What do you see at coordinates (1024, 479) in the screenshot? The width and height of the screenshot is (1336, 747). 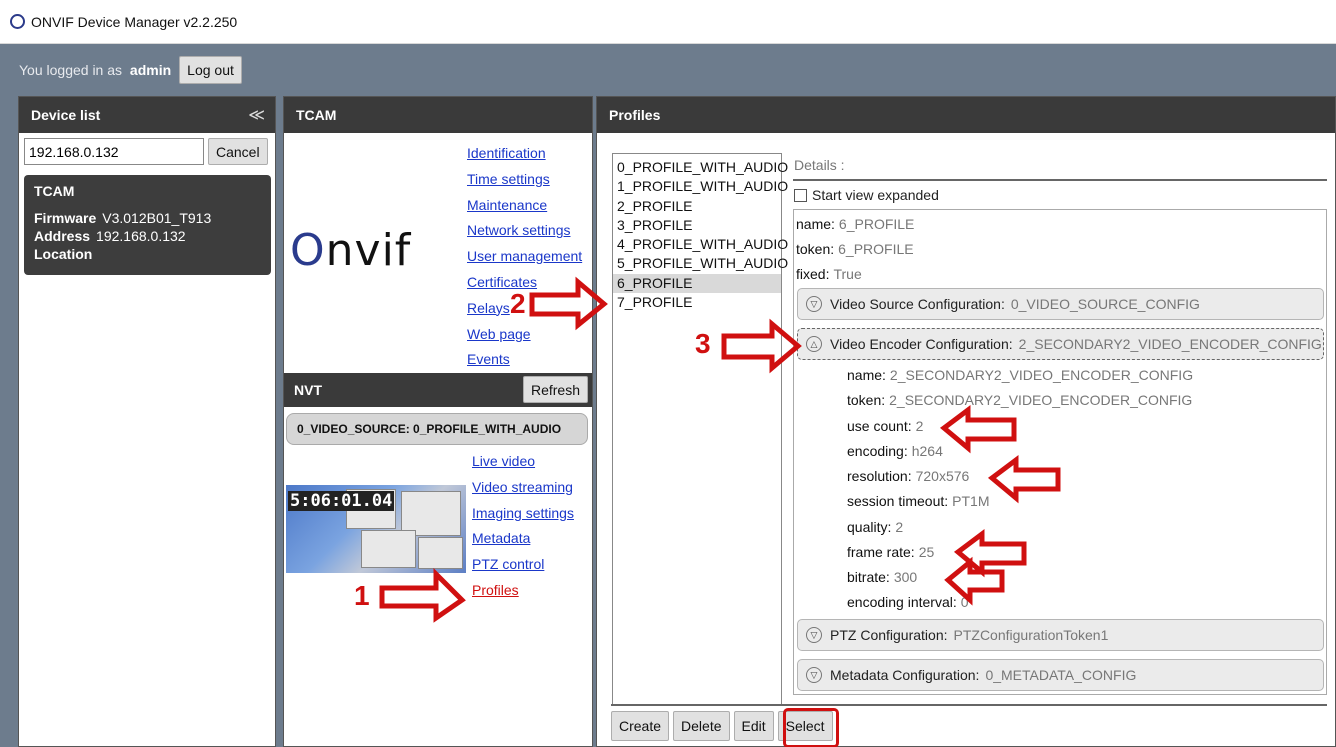 I see `annotation-arrow-resolution` at bounding box center [1024, 479].